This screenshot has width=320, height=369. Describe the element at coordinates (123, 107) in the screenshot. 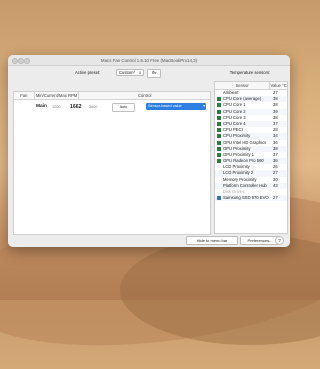

I see `auto-button: Auto` at that location.